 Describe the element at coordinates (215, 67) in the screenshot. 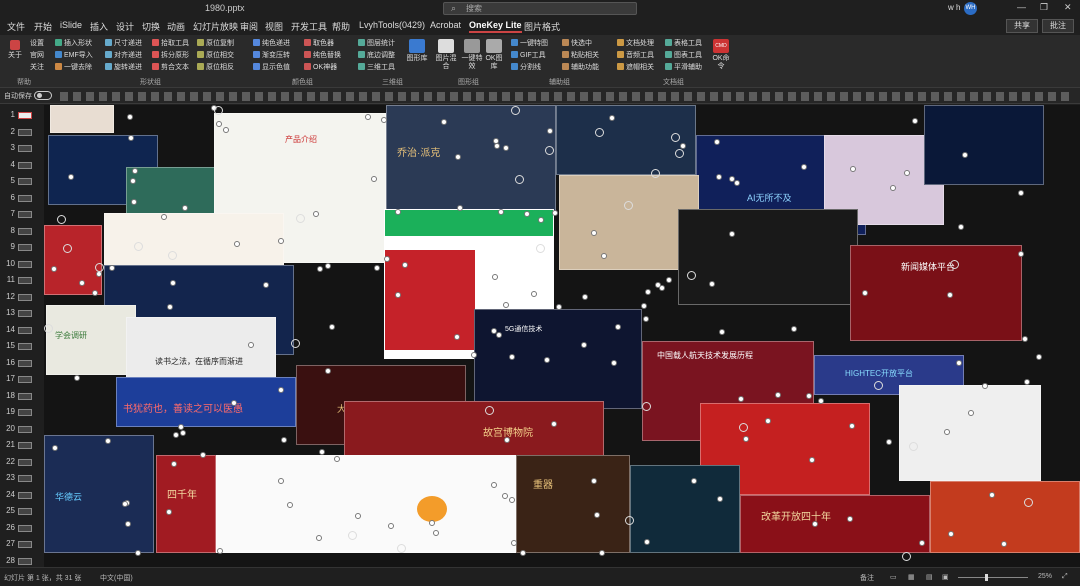

I see `inplace-reverse-button: 原位相反` at that location.